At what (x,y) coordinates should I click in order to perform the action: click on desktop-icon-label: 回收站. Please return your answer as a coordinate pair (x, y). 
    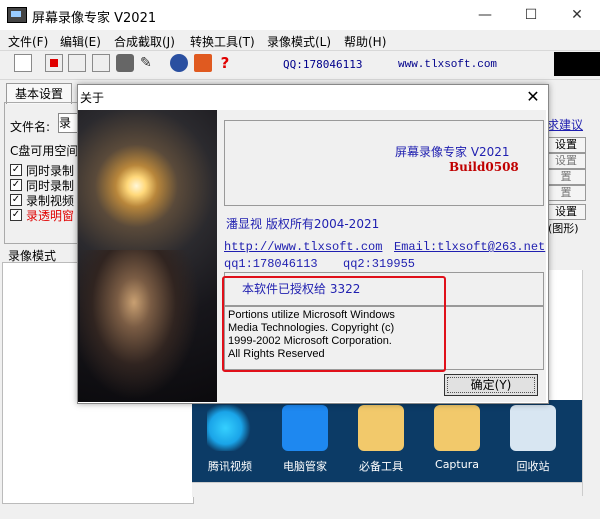
    Looking at the image, I should click on (533, 466).